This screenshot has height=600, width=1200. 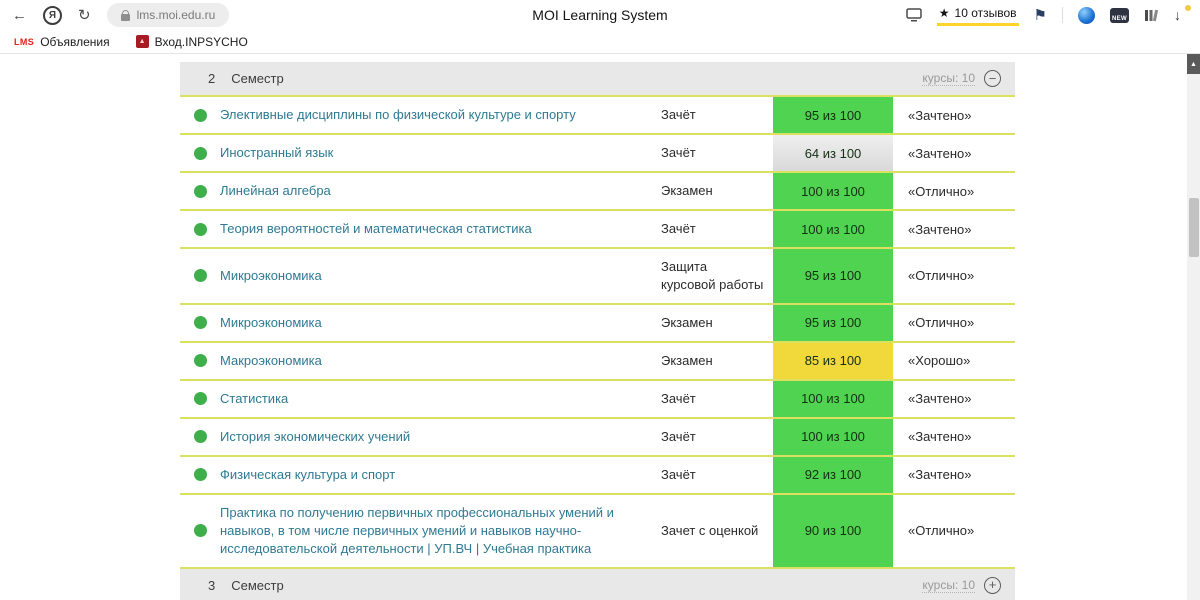 What do you see at coordinates (1086, 15) in the screenshot?
I see `browser-ball-extension-icon` at bounding box center [1086, 15].